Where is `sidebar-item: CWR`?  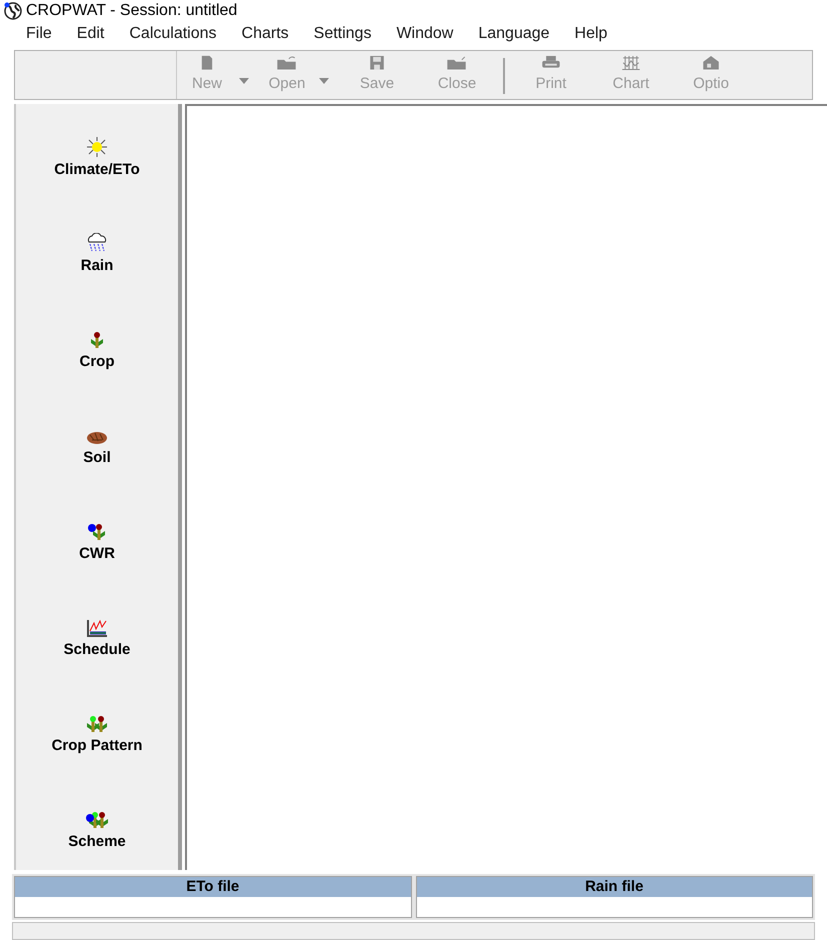 sidebar-item: CWR is located at coordinates (97, 541).